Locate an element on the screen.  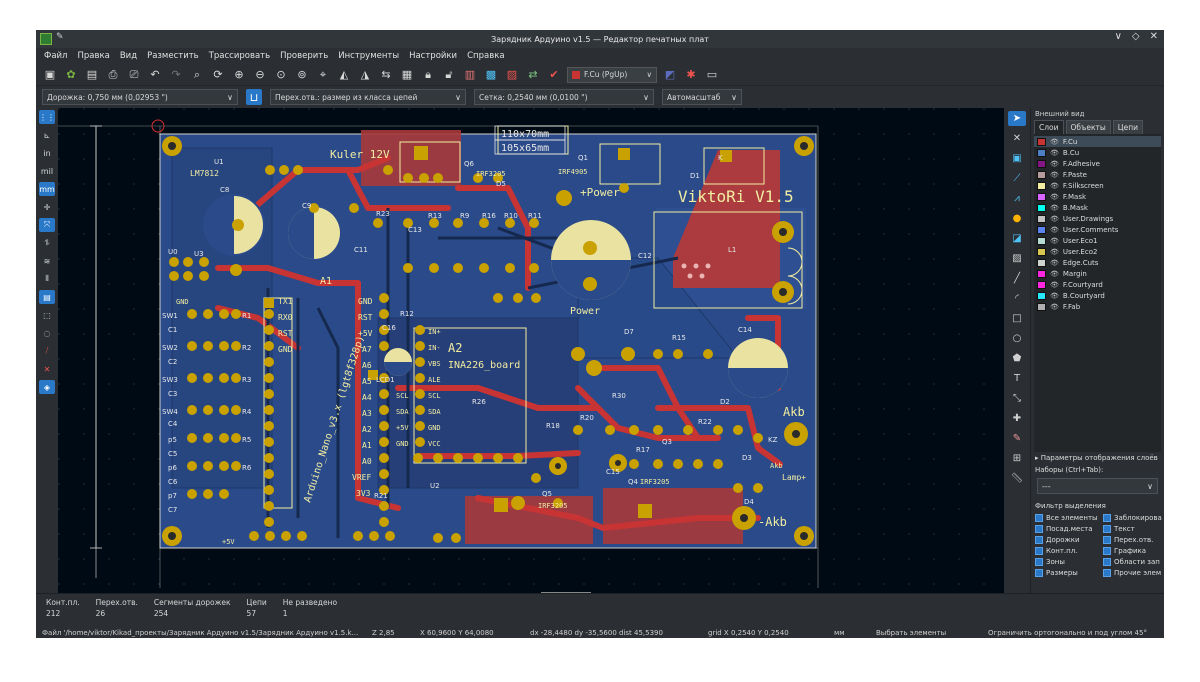
add-footprint-icon: ▣ is located at coordinates (1017, 158).